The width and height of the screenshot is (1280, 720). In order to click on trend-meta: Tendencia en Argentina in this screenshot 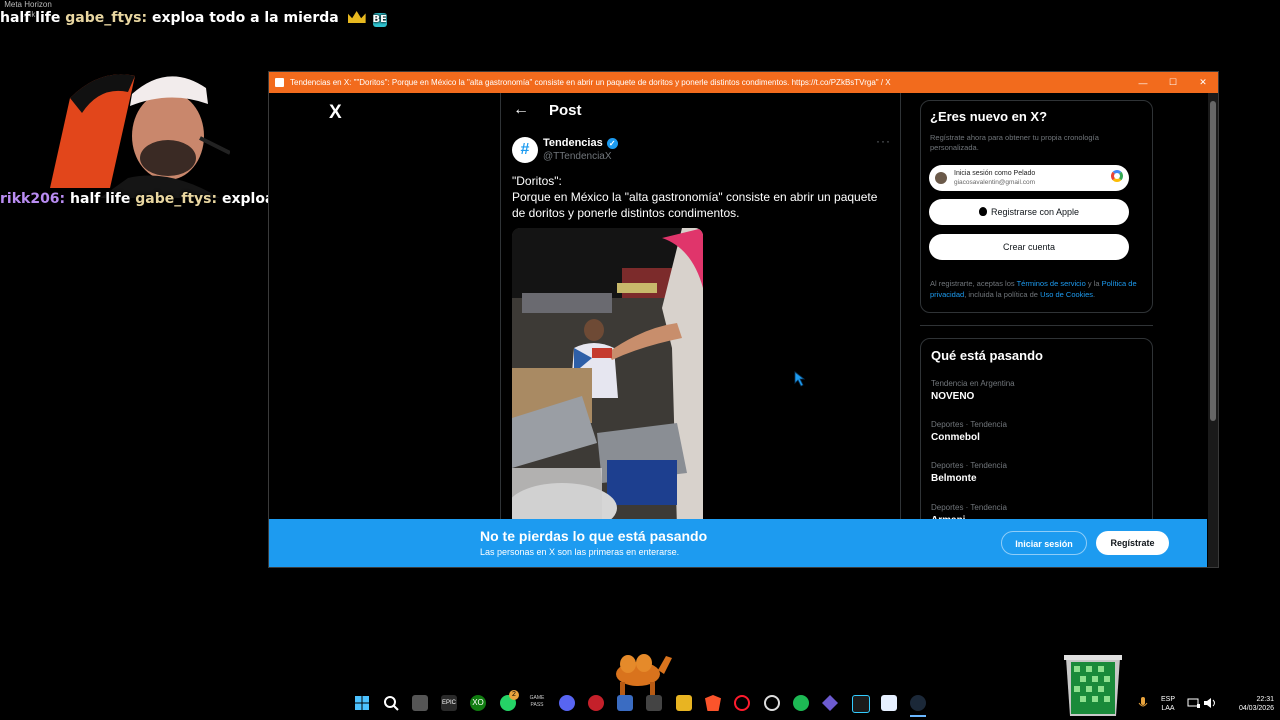, I will do `click(973, 383)`.